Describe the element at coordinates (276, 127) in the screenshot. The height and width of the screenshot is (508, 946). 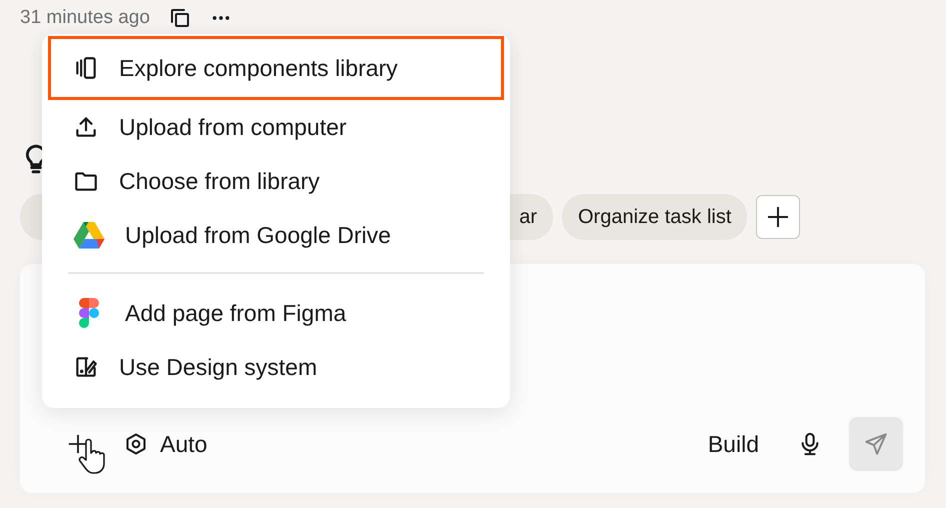
I see `menu-item: Upload from computer` at that location.